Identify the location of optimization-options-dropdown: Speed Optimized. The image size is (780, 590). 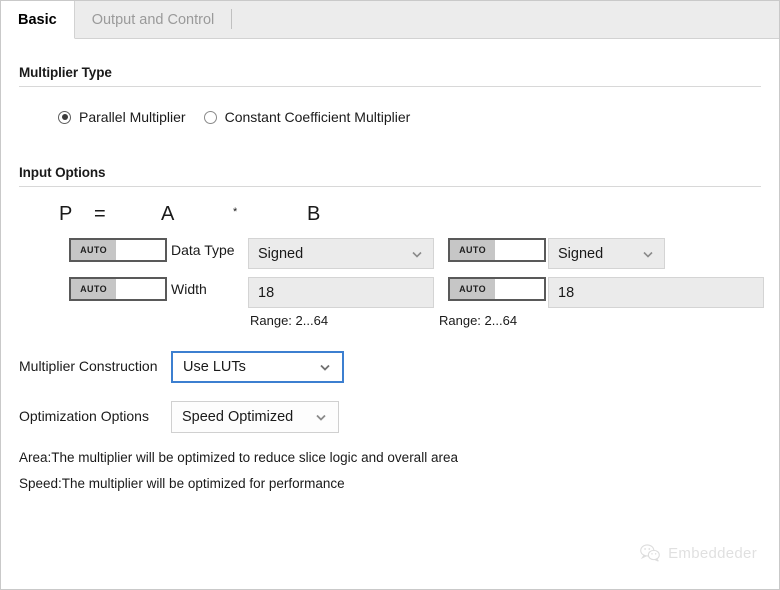
(255, 417).